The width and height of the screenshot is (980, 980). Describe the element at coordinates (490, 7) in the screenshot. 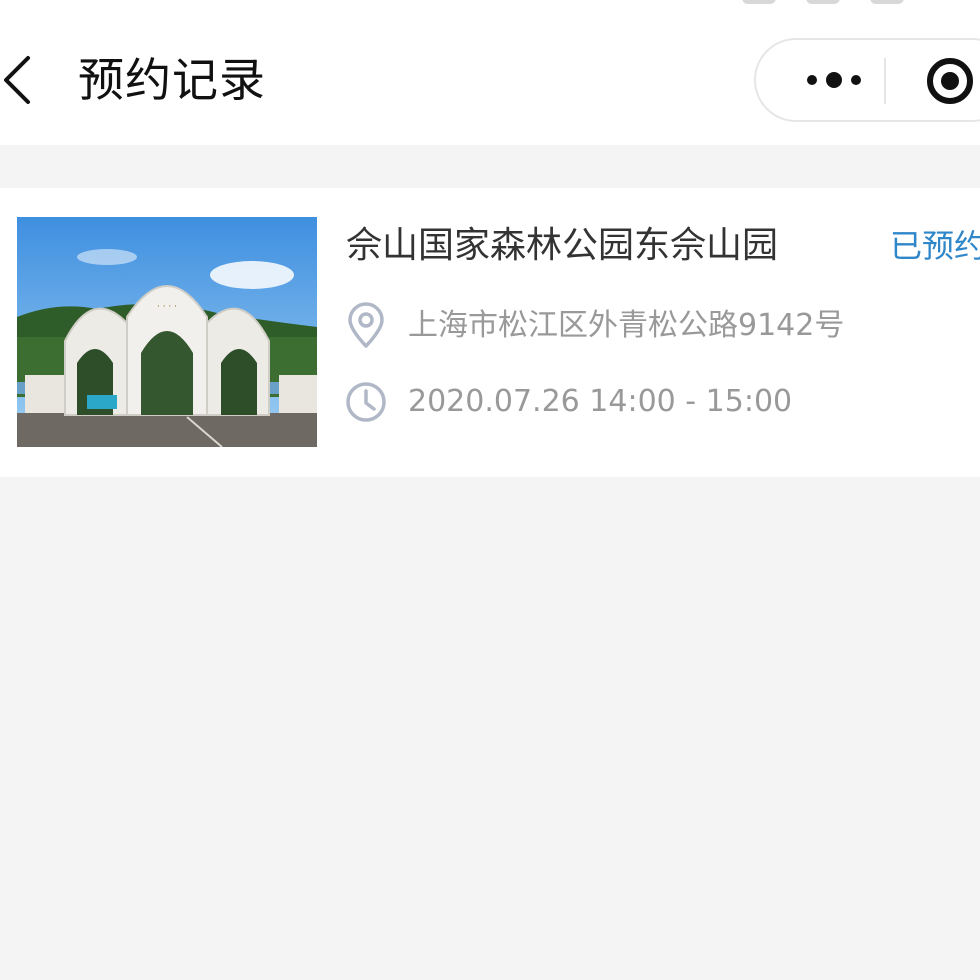

I see `status-bar` at that location.